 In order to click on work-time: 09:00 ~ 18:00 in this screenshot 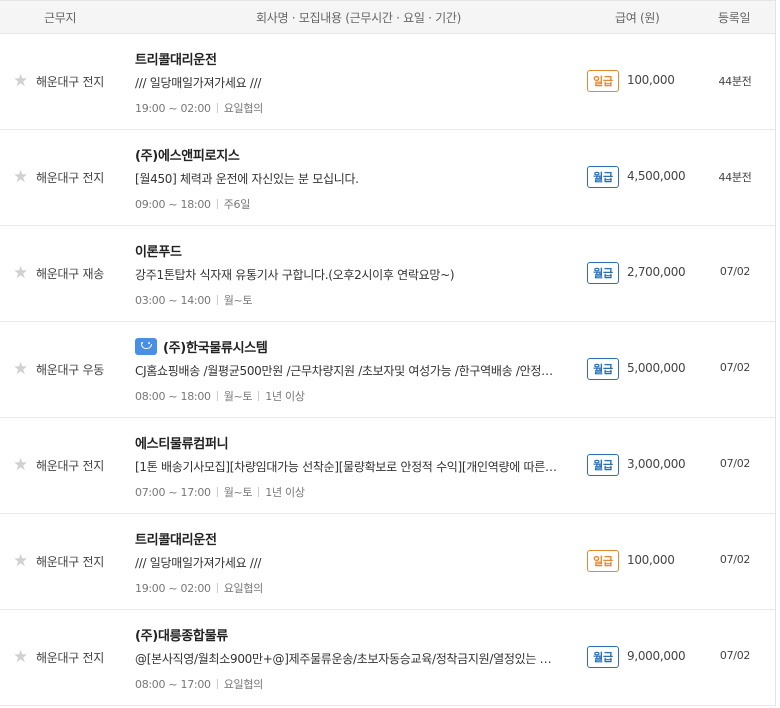, I will do `click(173, 204)`.